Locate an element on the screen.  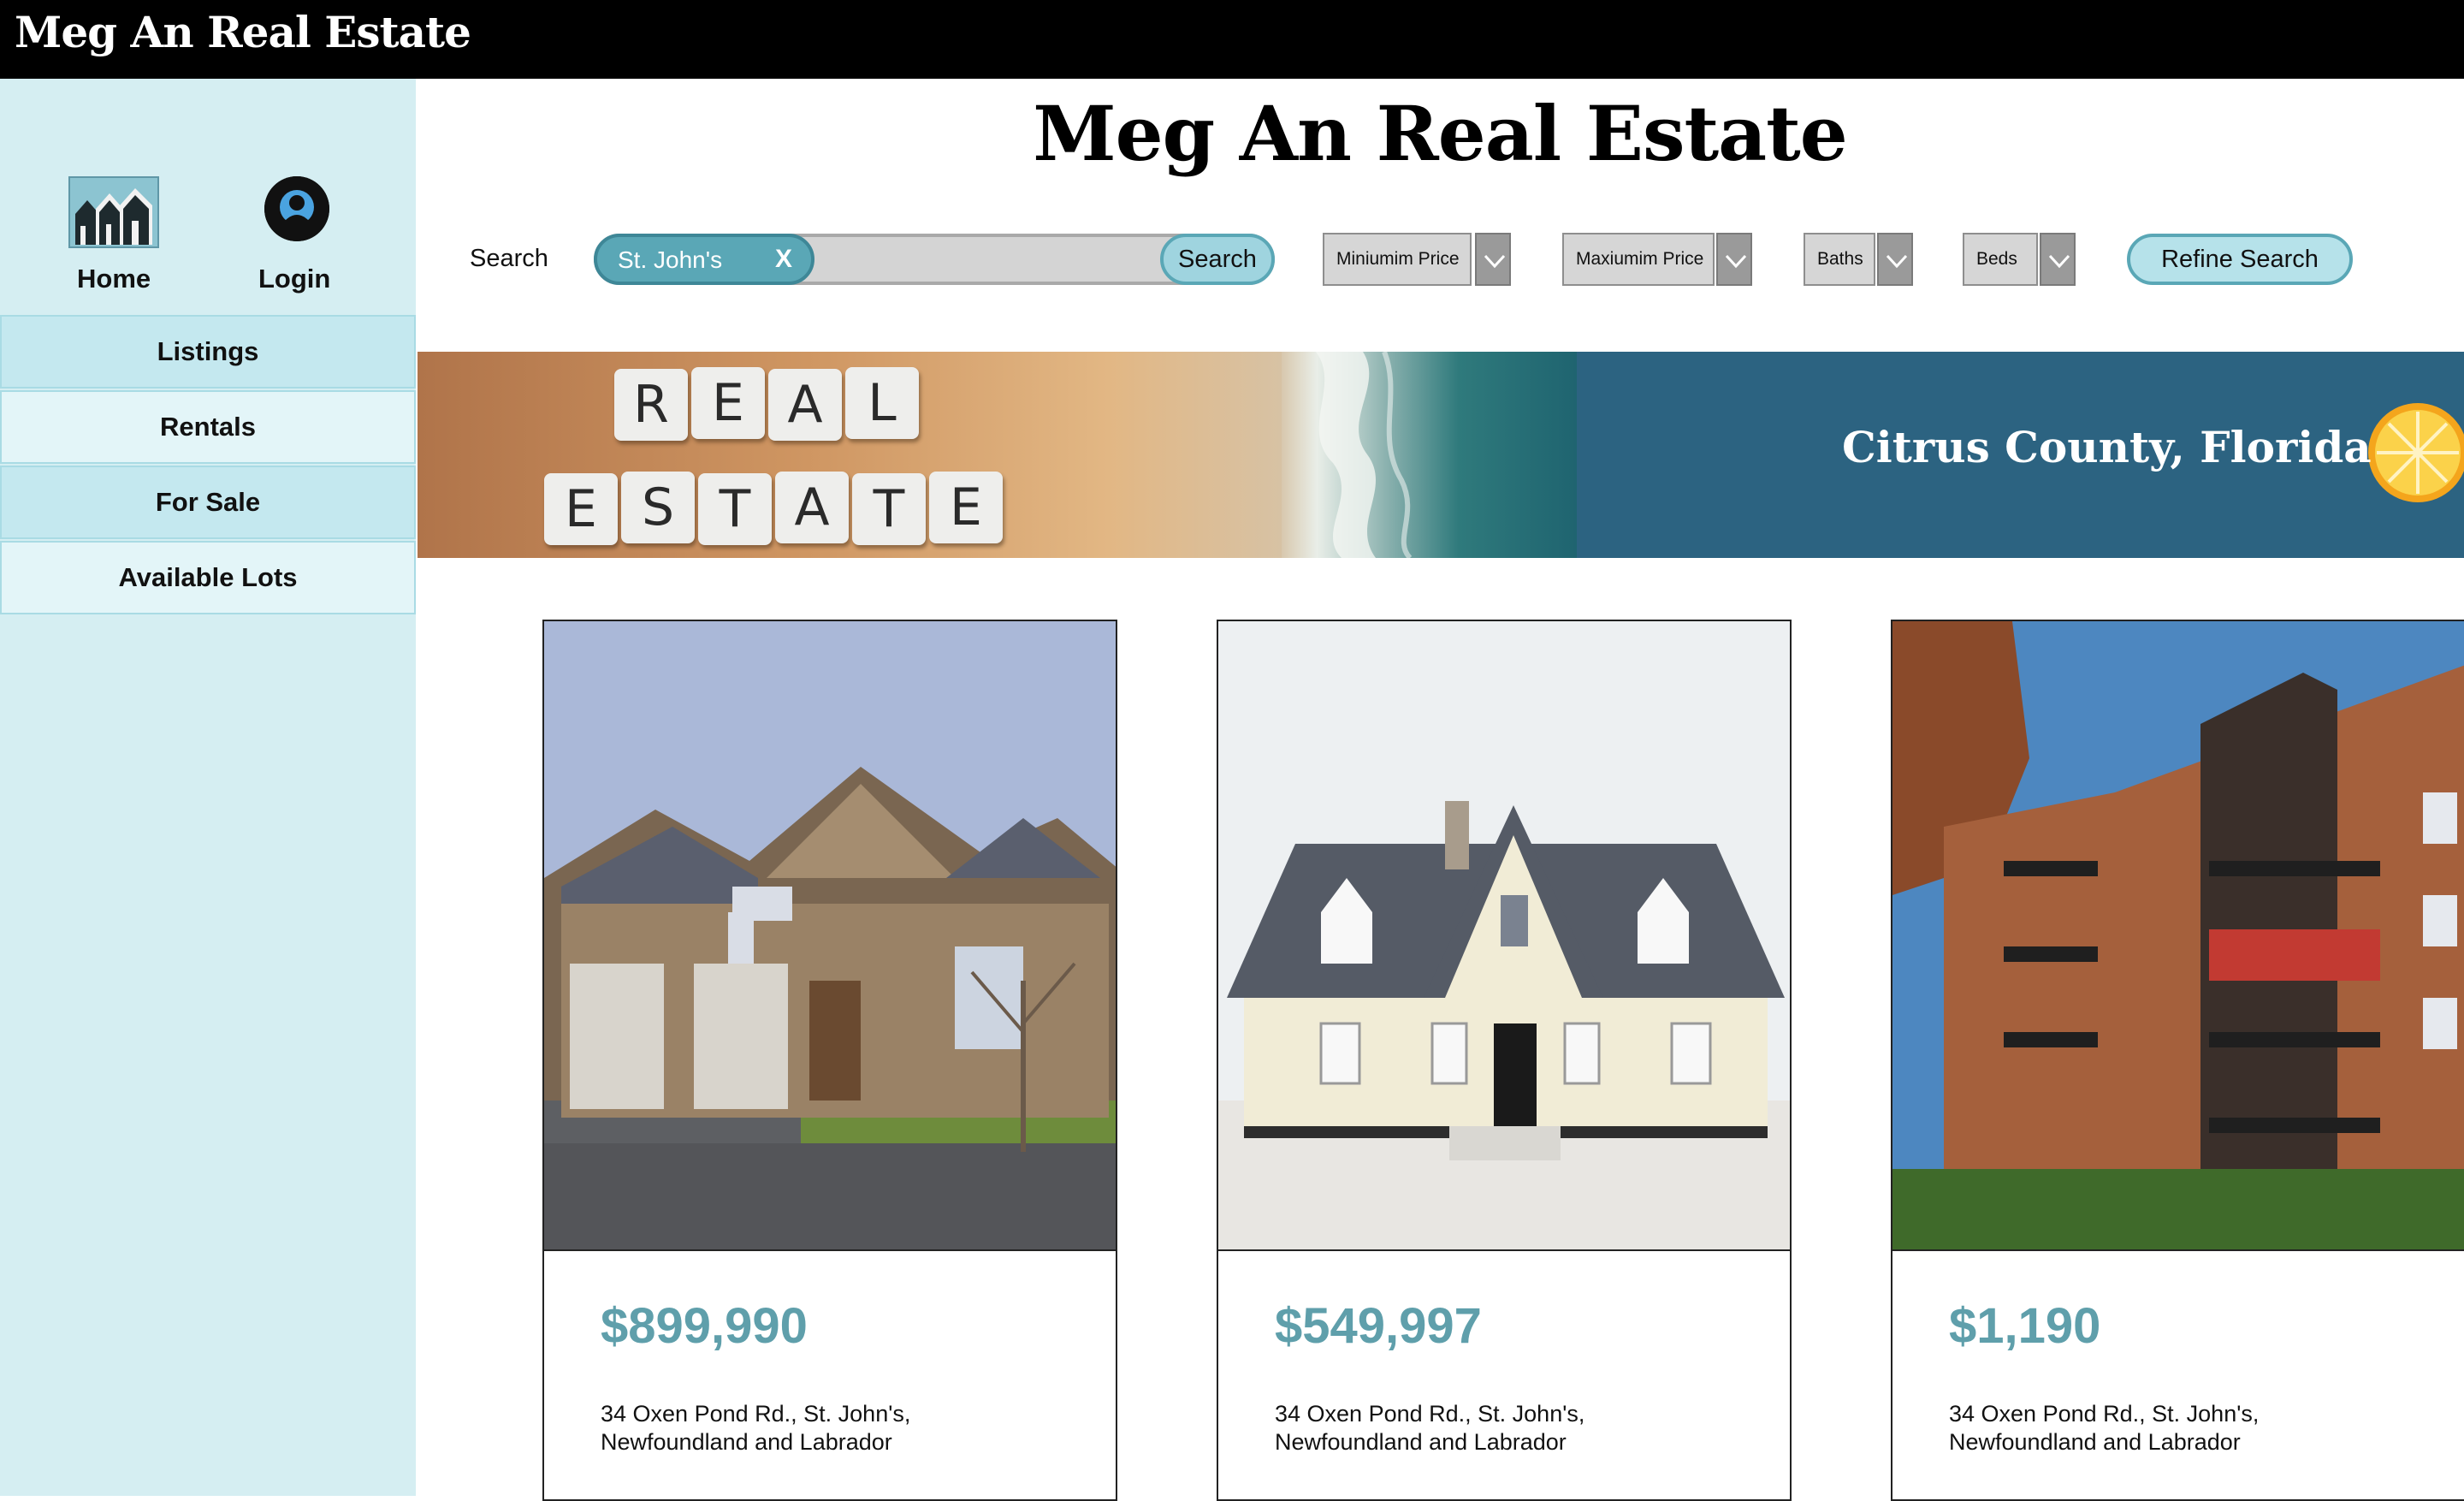
tile-letter: L is located at coordinates (882, 403).